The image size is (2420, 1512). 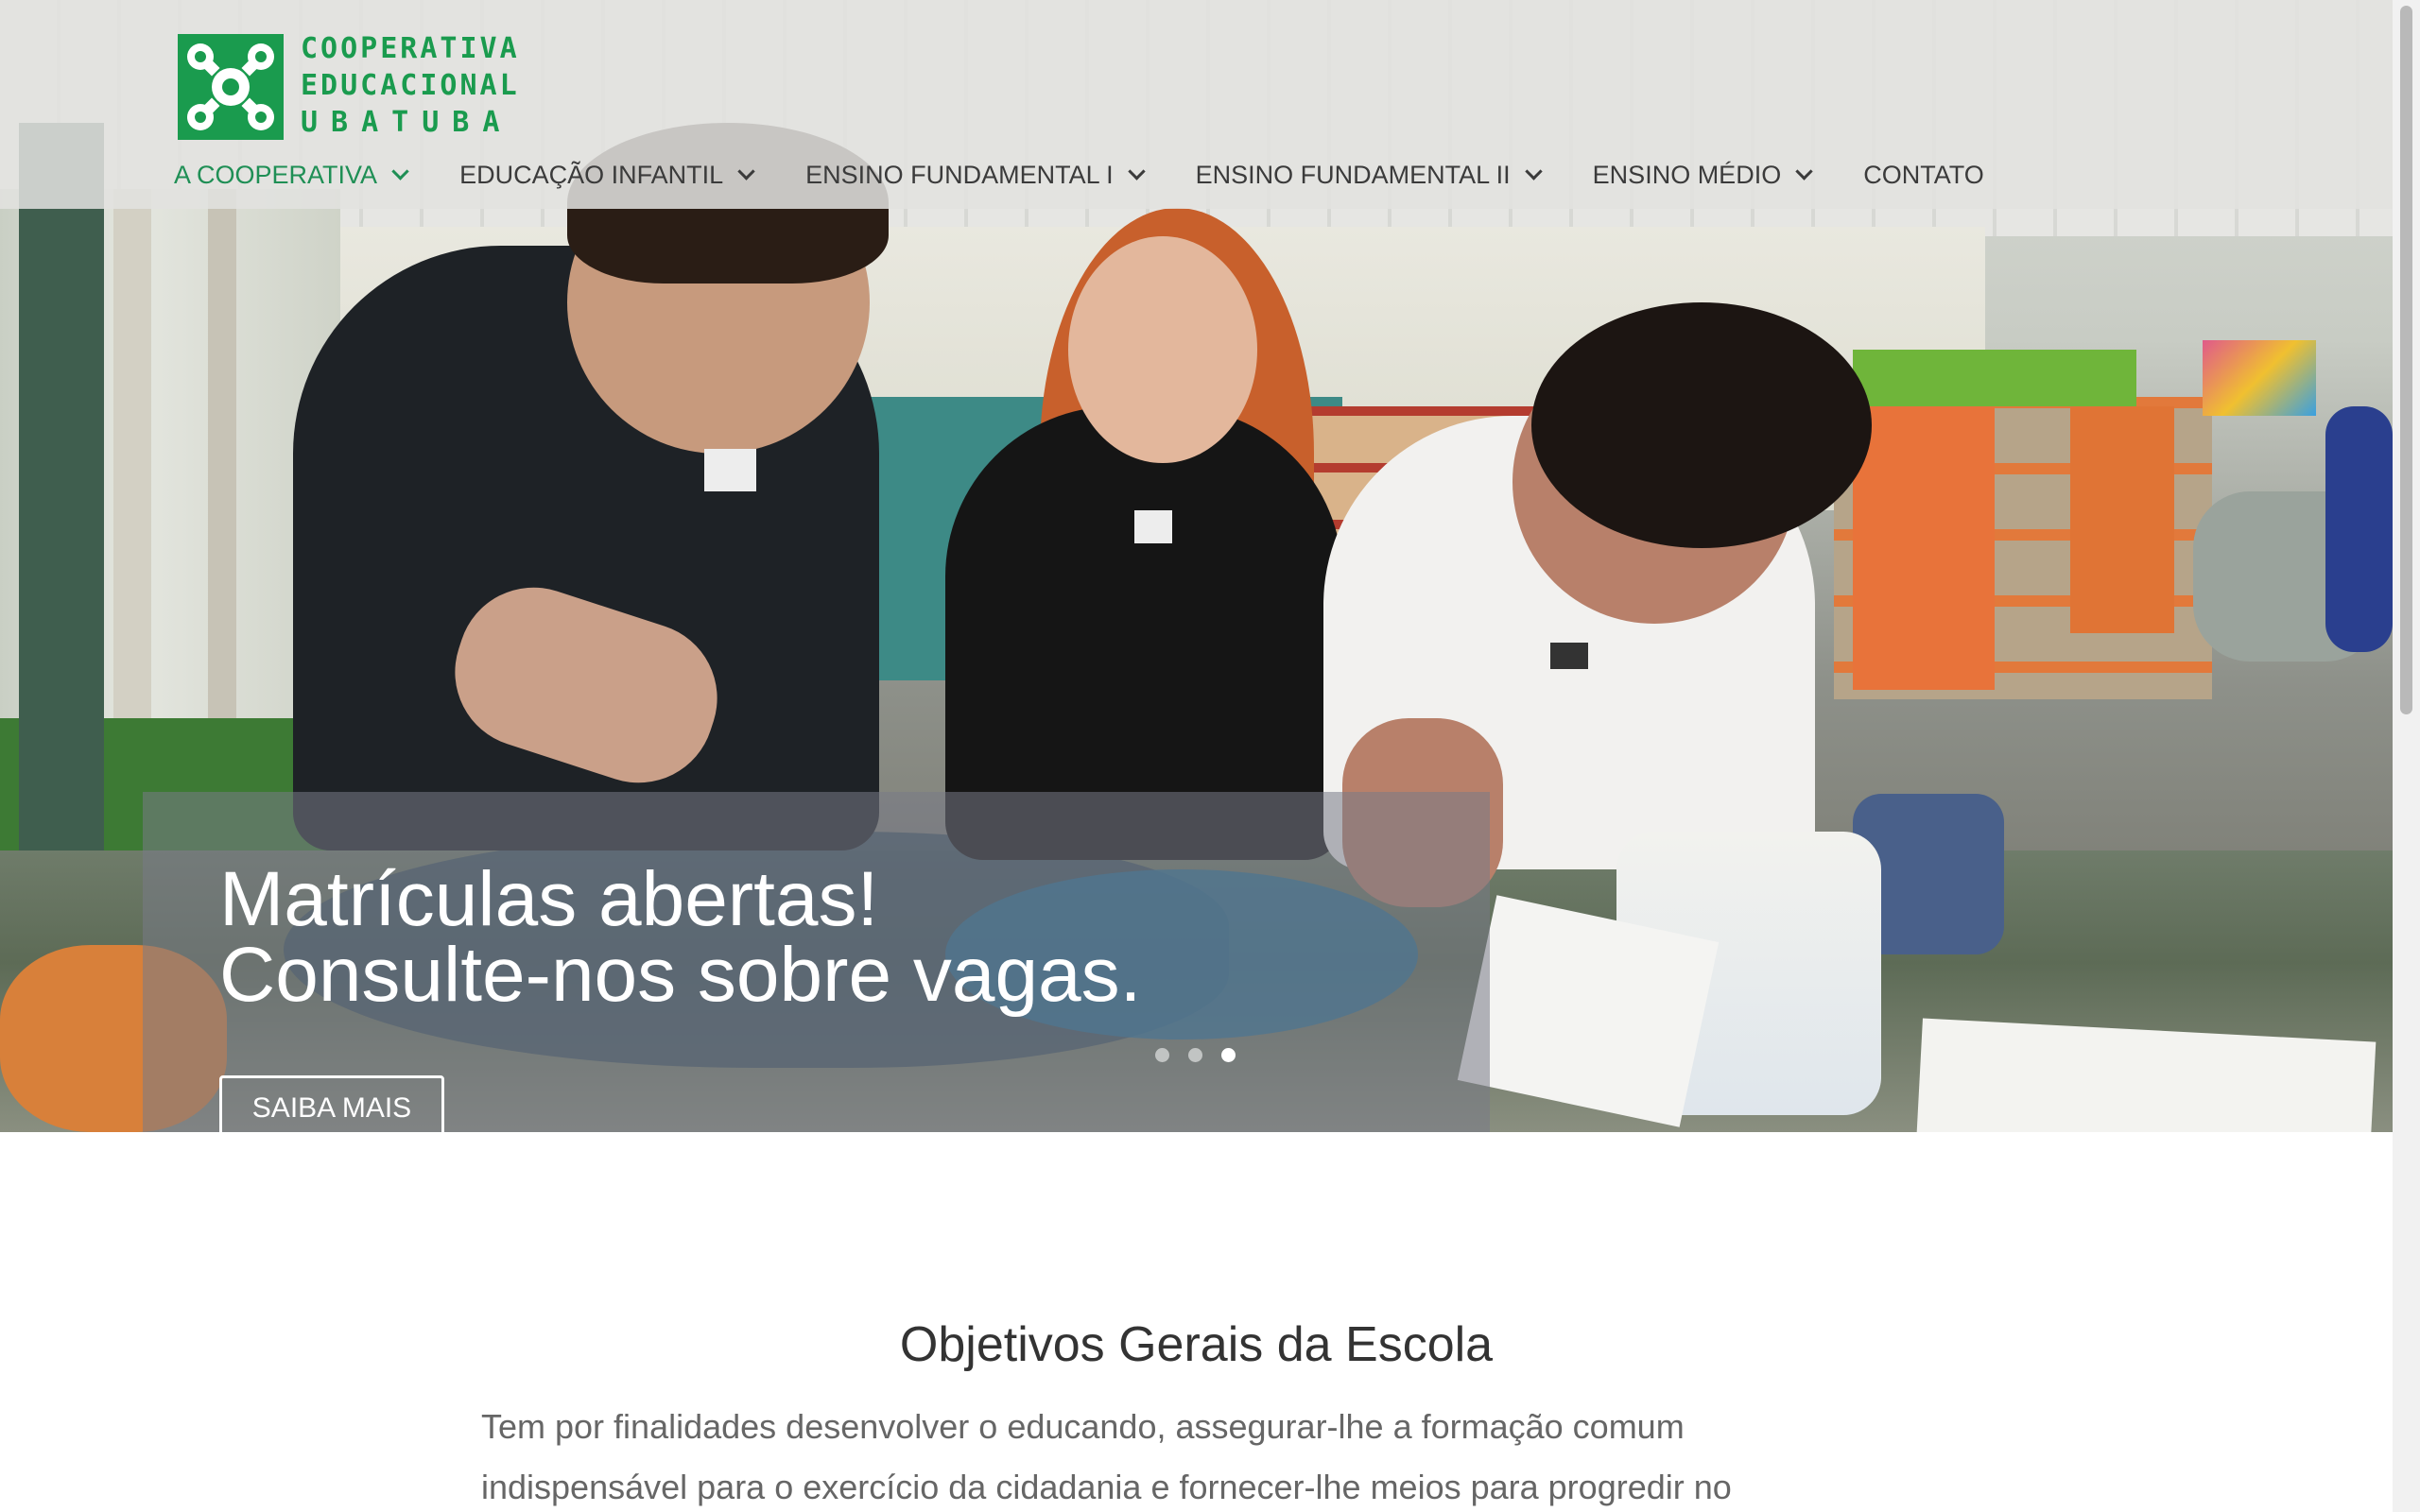 I want to click on nav-item-ensino-fundamental-ii: ENSINO FUNDAMENTAL II, so click(x=1369, y=175).